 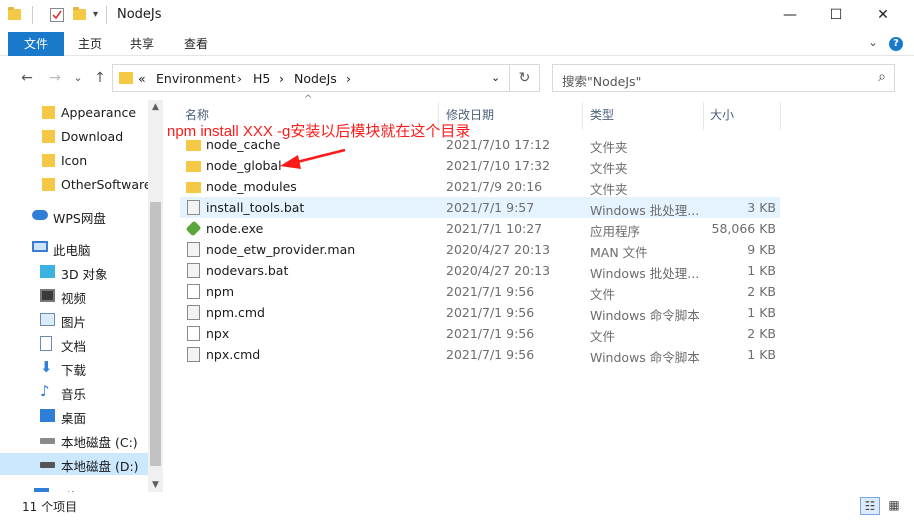 What do you see at coordinates (100, 78) in the screenshot?
I see `up-button: ↑` at bounding box center [100, 78].